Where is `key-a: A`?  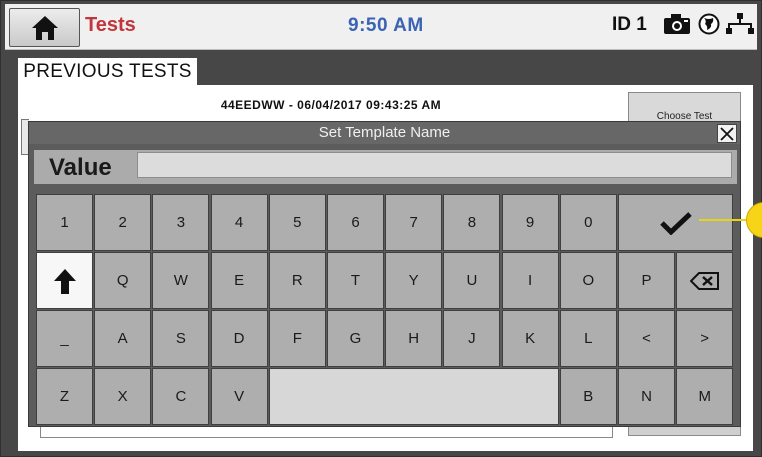
key-a: A is located at coordinates (123, 338).